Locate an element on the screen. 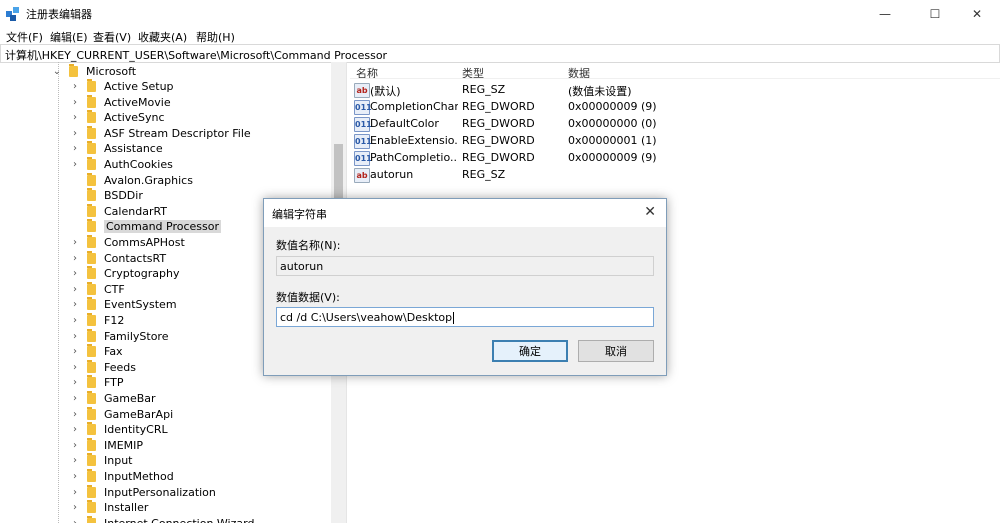 The width and height of the screenshot is (1000, 523). minimize-button: — is located at coordinates (885, 14).